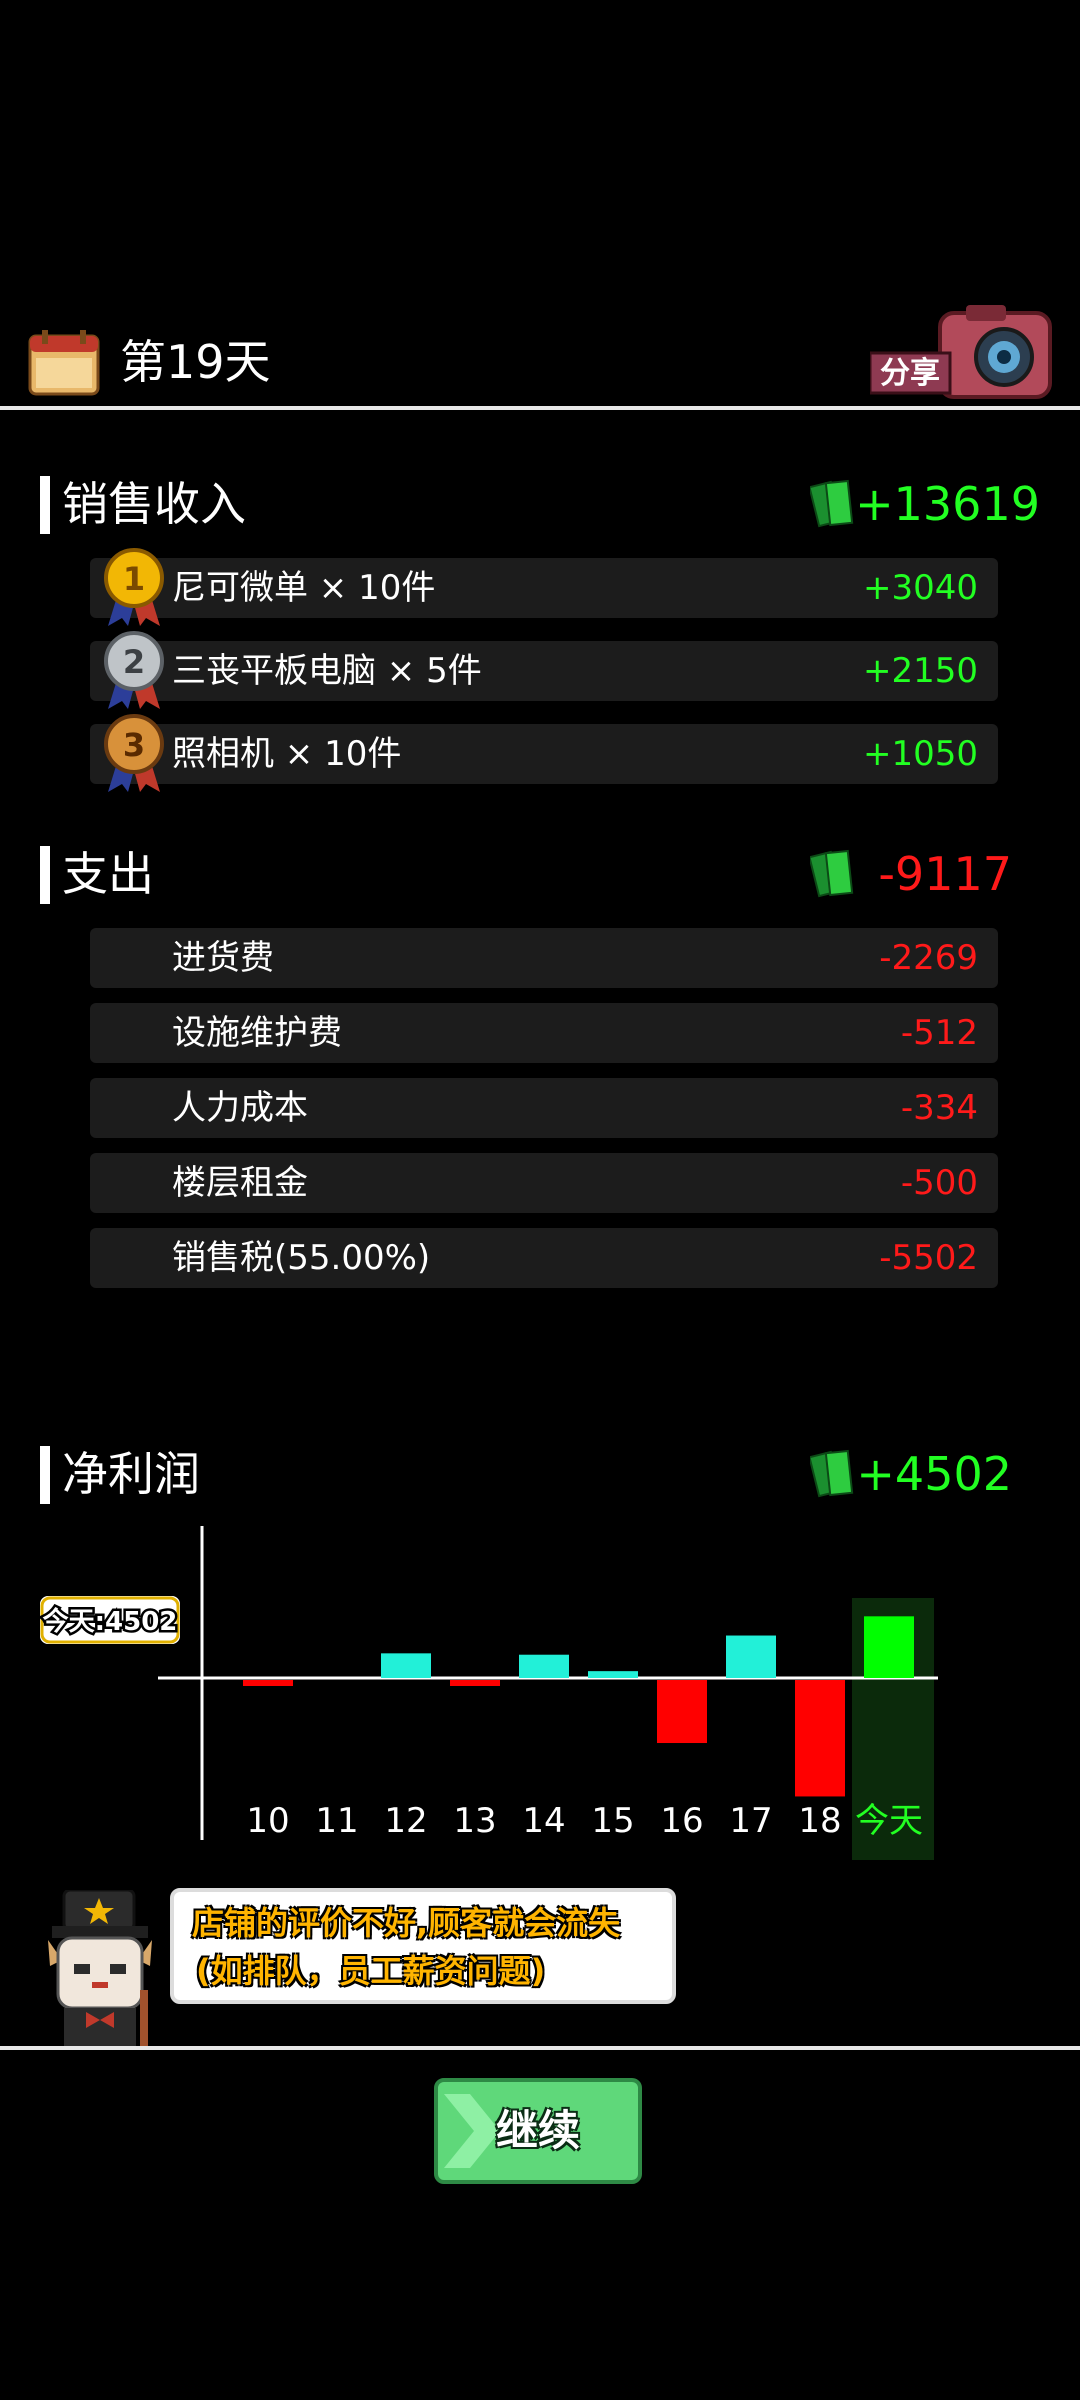 The image size is (1080, 2400). What do you see at coordinates (304, 588) in the screenshot?
I see `item-label: 尼可微单 × 10件` at bounding box center [304, 588].